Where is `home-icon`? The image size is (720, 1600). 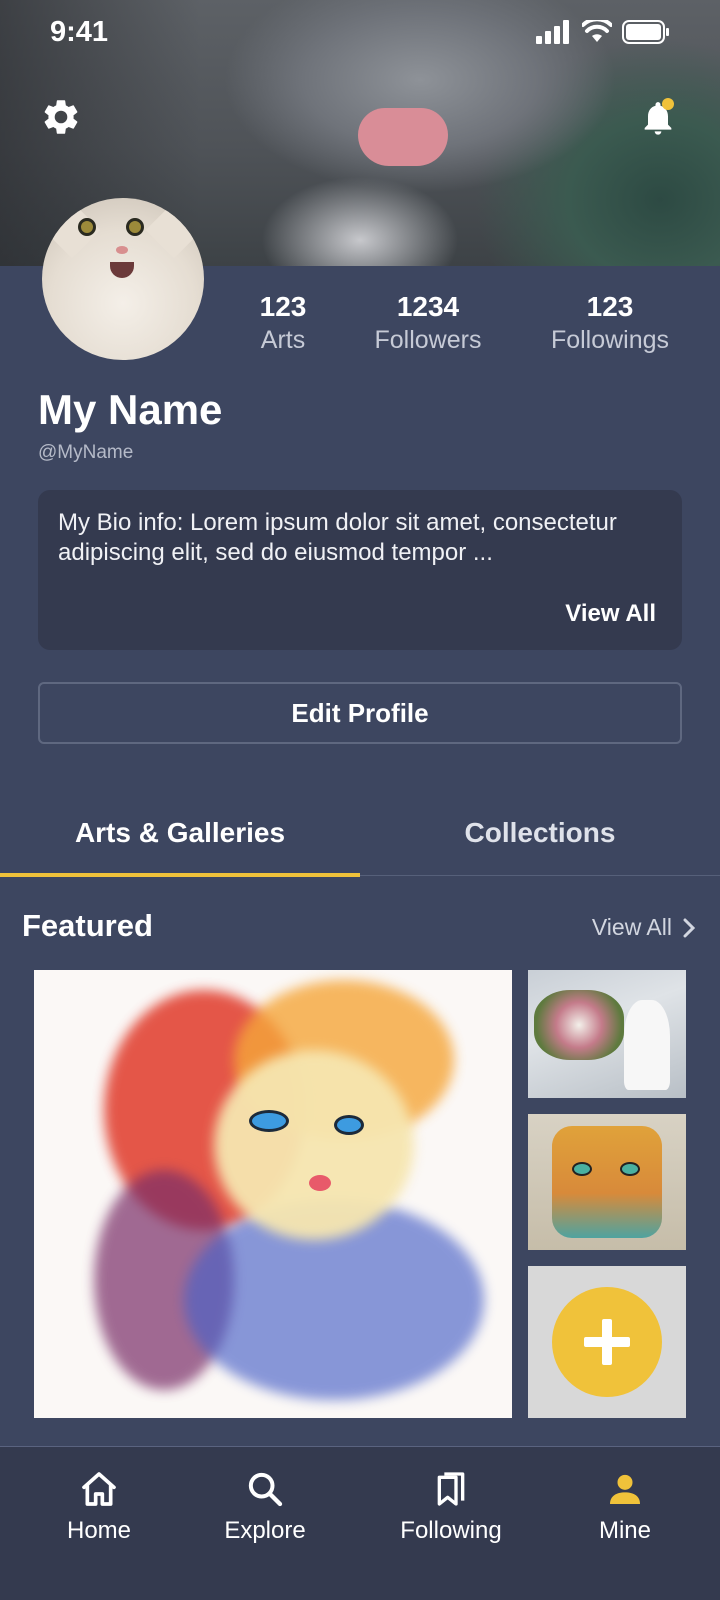
home-icon is located at coordinates (99, 1489).